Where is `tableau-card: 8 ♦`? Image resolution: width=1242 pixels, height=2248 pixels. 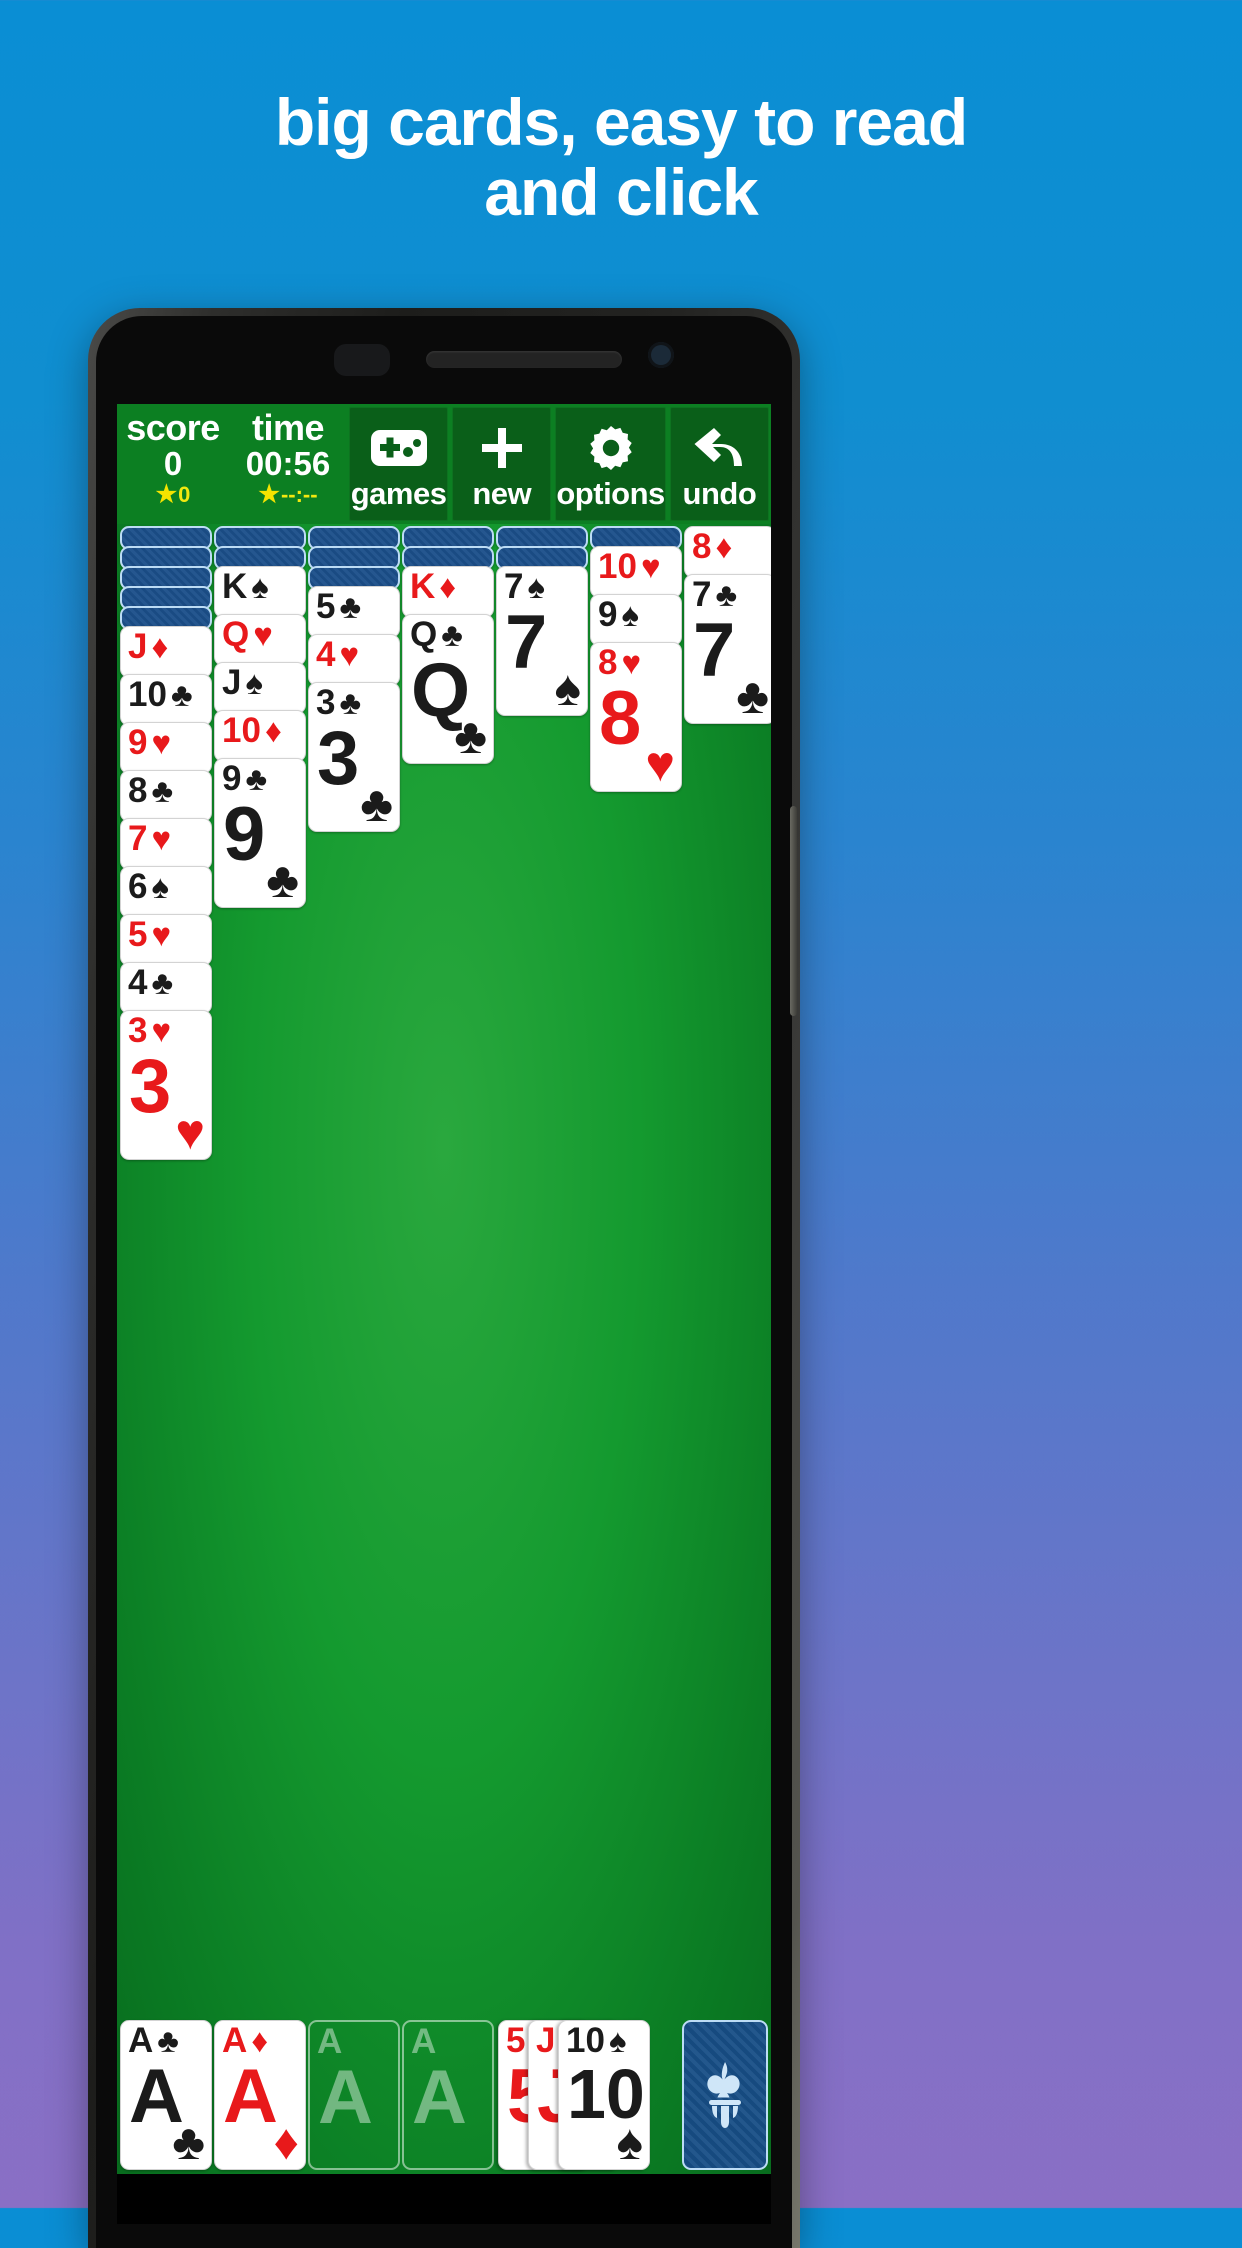
tableau-card: 8 ♦ is located at coordinates (727, 552).